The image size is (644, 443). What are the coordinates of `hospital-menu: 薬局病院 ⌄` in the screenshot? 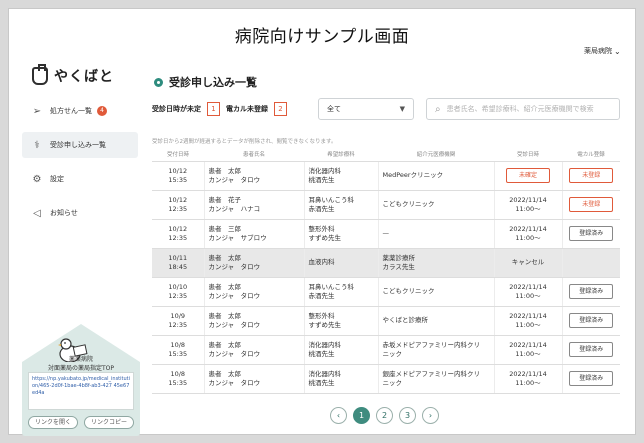 It's located at (602, 51).